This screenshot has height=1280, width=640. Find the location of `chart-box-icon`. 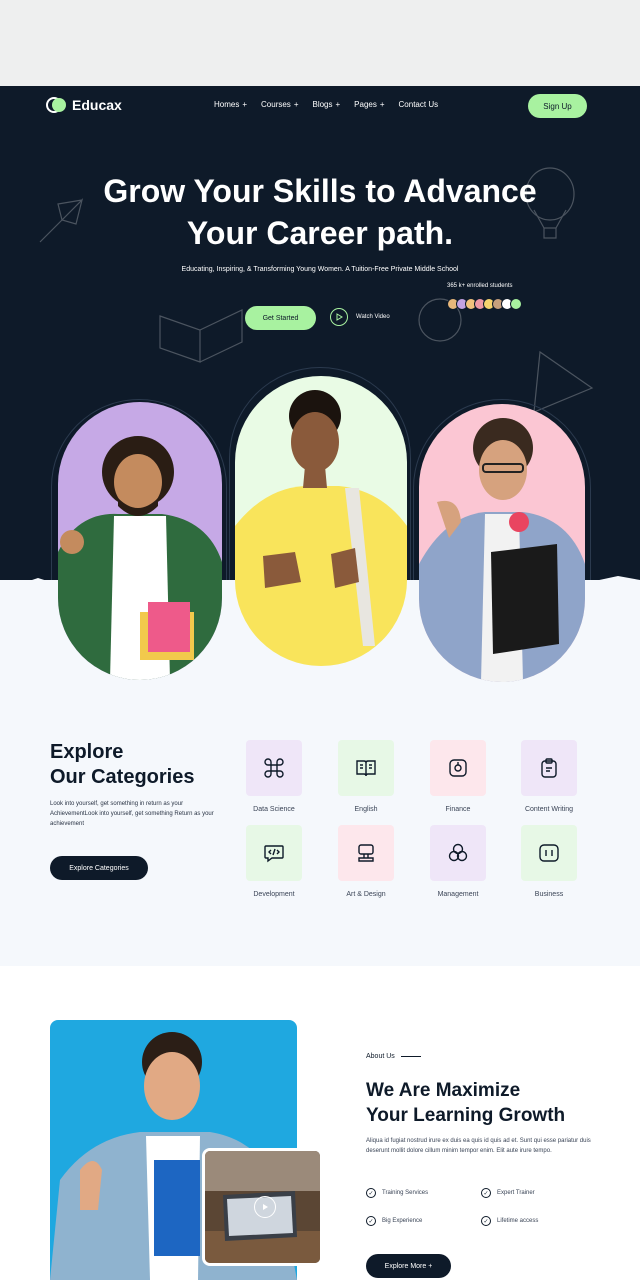

chart-box-icon is located at coordinates (549, 853).